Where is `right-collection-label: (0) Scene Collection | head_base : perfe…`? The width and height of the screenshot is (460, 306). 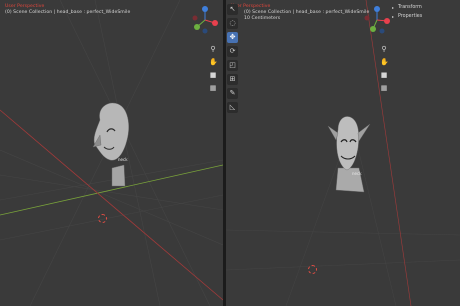
right-collection-label: (0) Scene Collection | head_base : perfe… is located at coordinates (307, 12).